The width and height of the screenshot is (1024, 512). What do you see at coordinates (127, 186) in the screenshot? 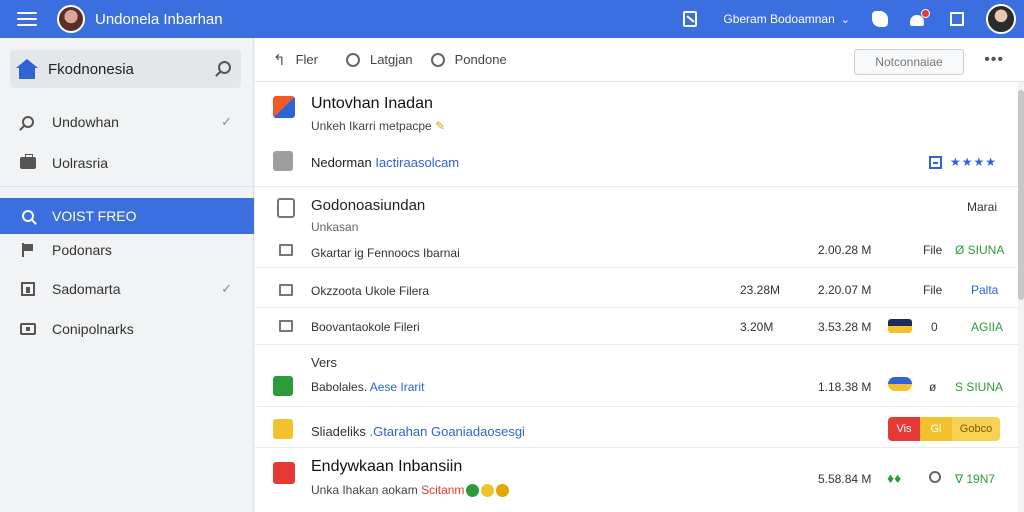
I see `sidebar-divider` at bounding box center [127, 186].